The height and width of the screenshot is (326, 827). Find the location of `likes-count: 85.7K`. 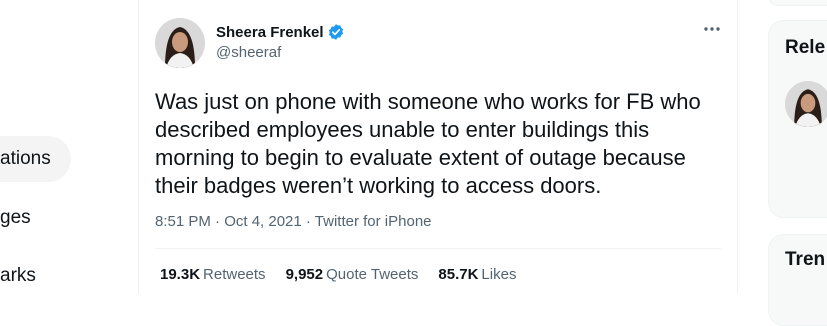

likes-count: 85.7K is located at coordinates (458, 274).